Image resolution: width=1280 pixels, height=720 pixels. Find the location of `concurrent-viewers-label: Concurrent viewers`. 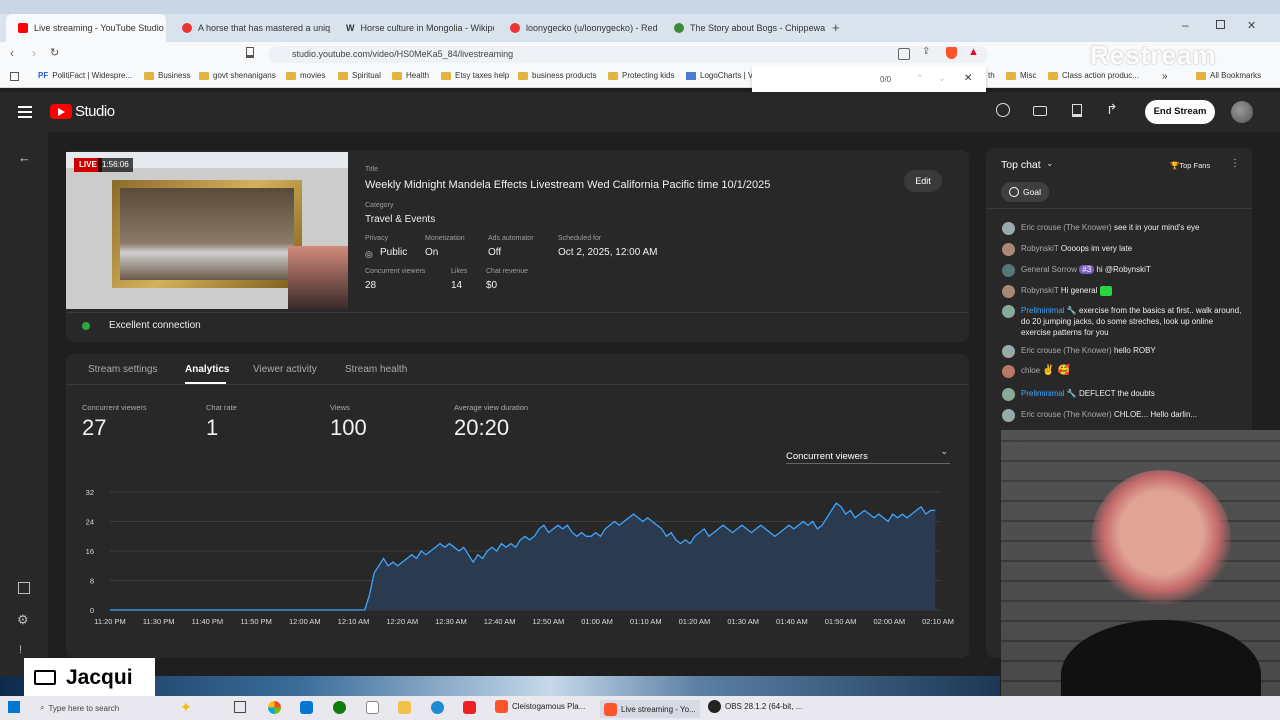

concurrent-viewers-label: Concurrent viewers is located at coordinates (395, 271).